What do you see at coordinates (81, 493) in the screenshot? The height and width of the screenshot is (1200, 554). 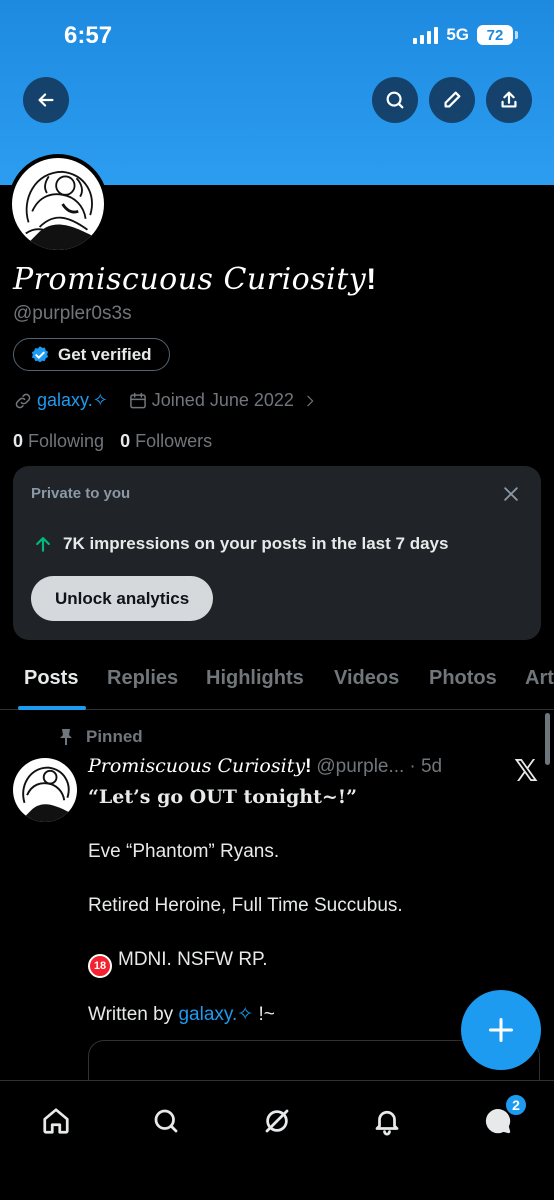 I see `private-card-title: Private to you` at bounding box center [81, 493].